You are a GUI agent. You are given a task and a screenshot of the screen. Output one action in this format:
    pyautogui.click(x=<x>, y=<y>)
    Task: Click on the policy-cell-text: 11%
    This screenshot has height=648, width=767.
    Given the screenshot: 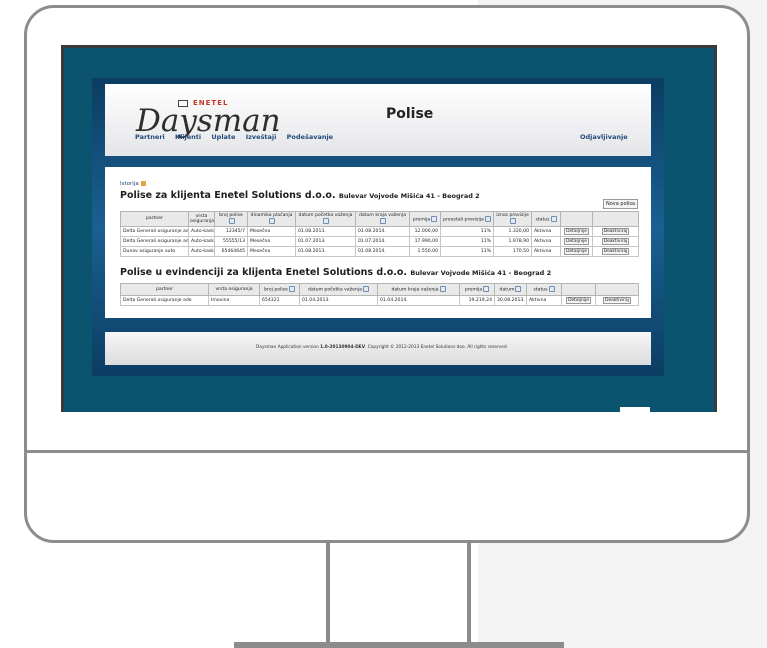 What is the action you would take?
    pyautogui.click(x=485, y=241)
    